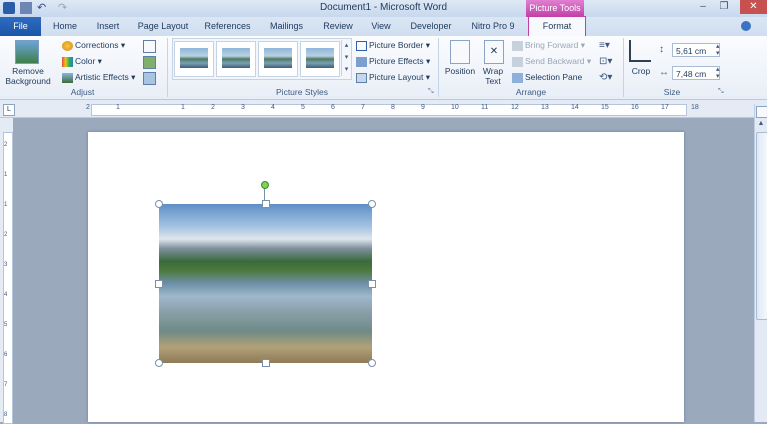  Describe the element at coordinates (703, 7) in the screenshot. I see `minimize-button: –` at that location.